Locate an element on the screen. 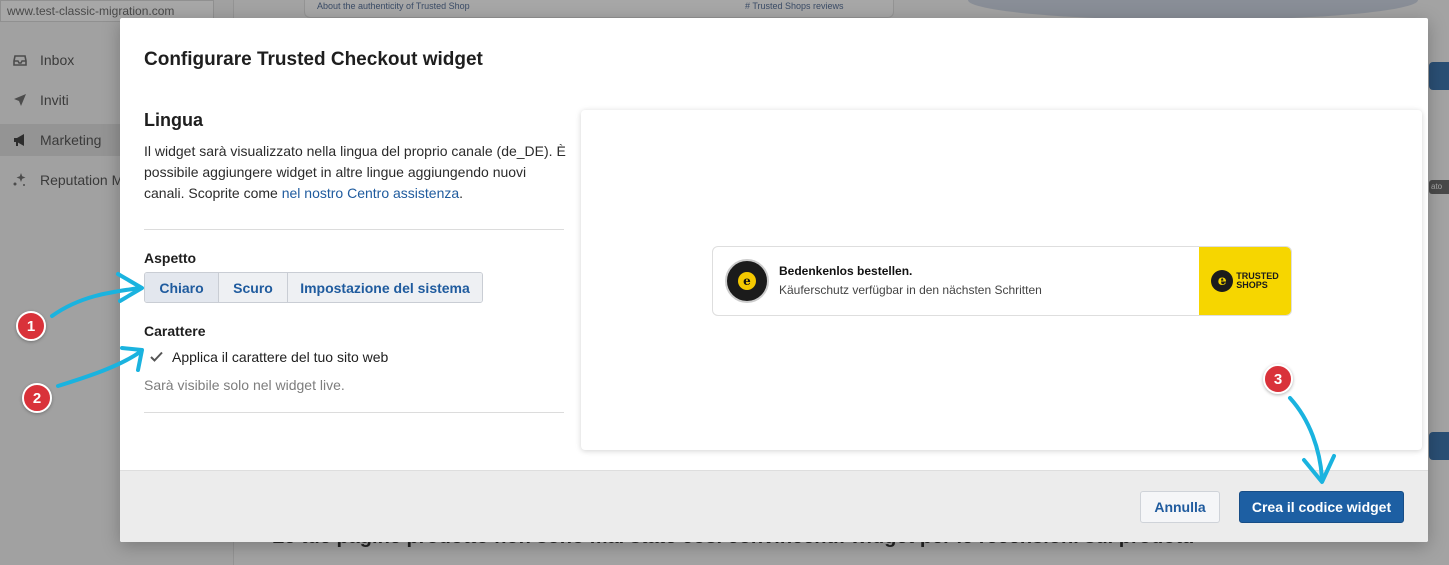 The width and height of the screenshot is (1449, 565). appearance-option-system: Impostazione del sistema is located at coordinates (385, 287).